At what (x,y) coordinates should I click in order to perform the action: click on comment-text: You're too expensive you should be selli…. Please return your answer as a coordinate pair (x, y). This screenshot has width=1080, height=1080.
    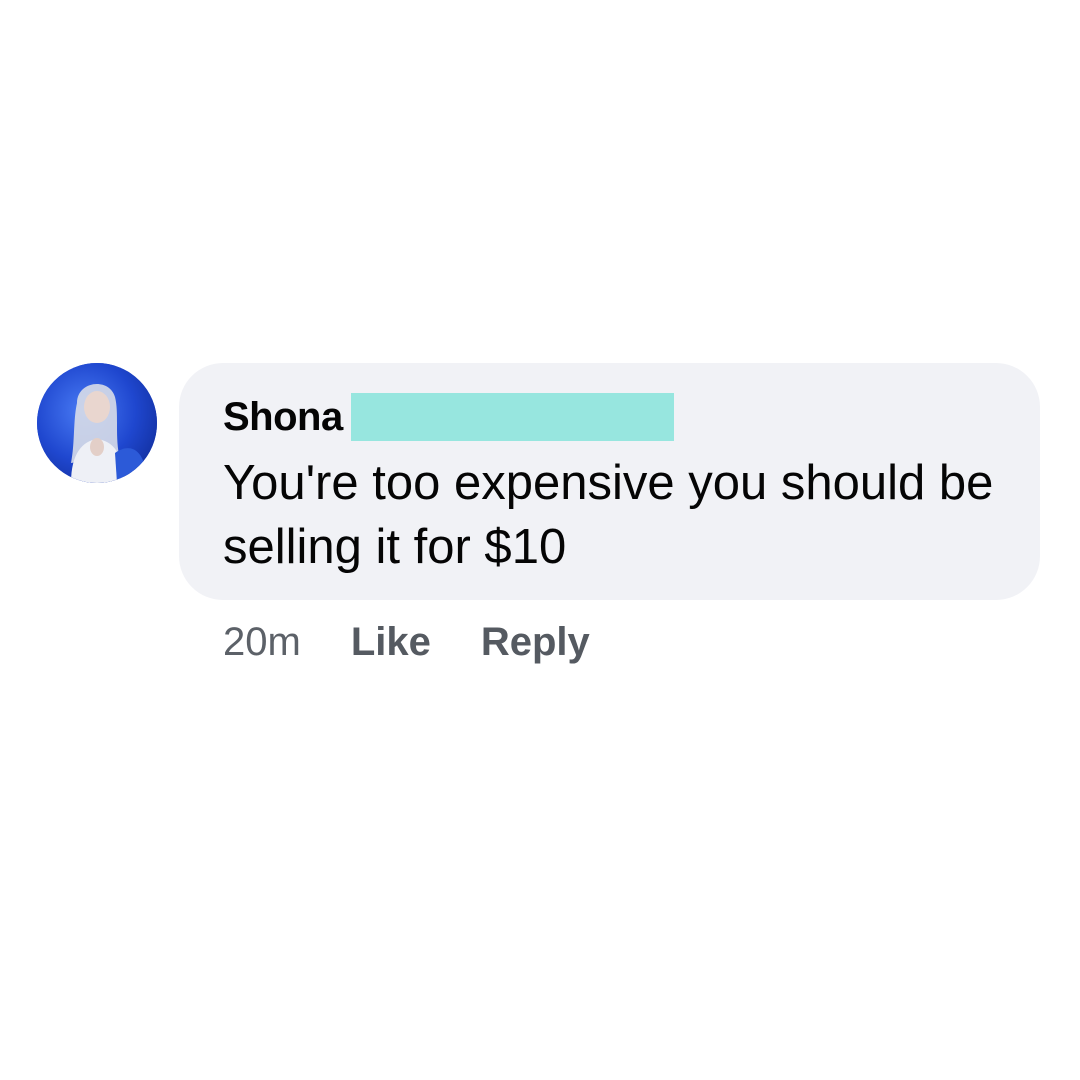
    Looking at the image, I should click on (608, 515).